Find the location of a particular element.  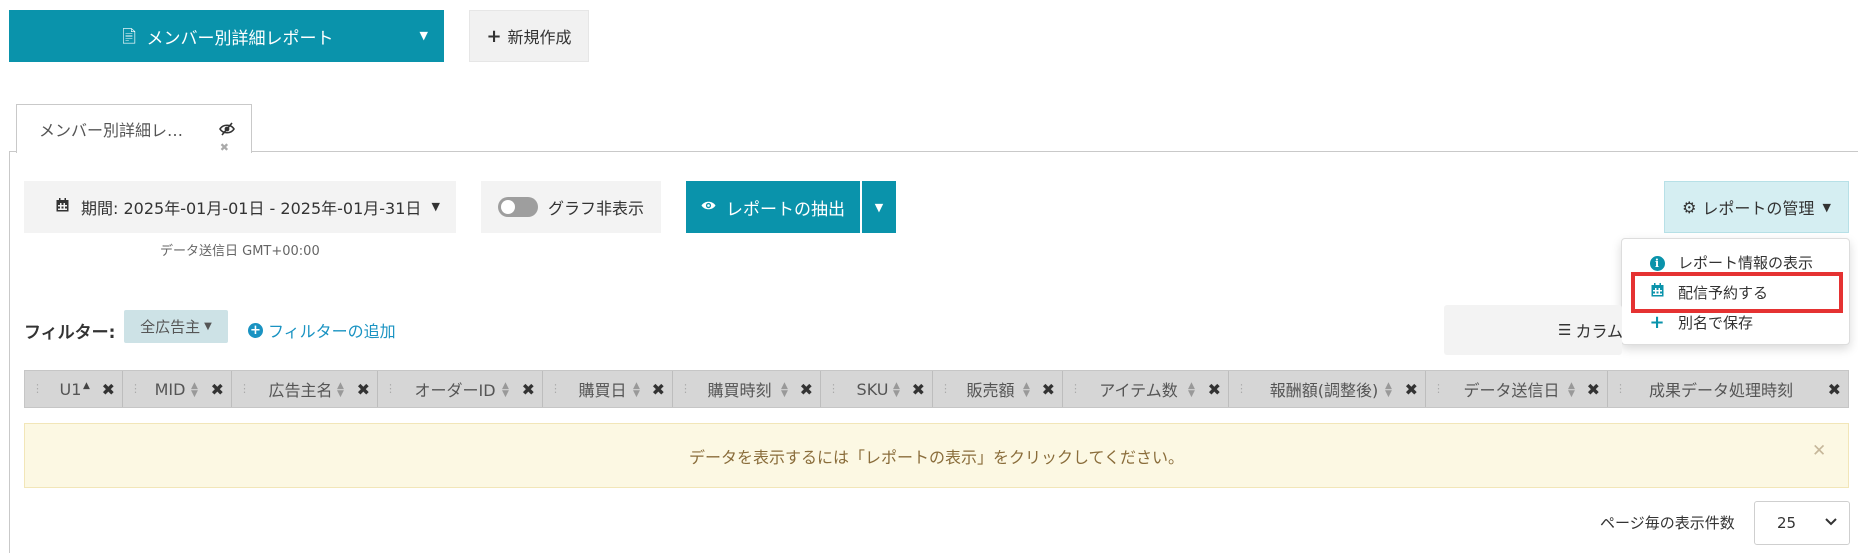

list-icon: ☰ is located at coordinates (1565, 330).